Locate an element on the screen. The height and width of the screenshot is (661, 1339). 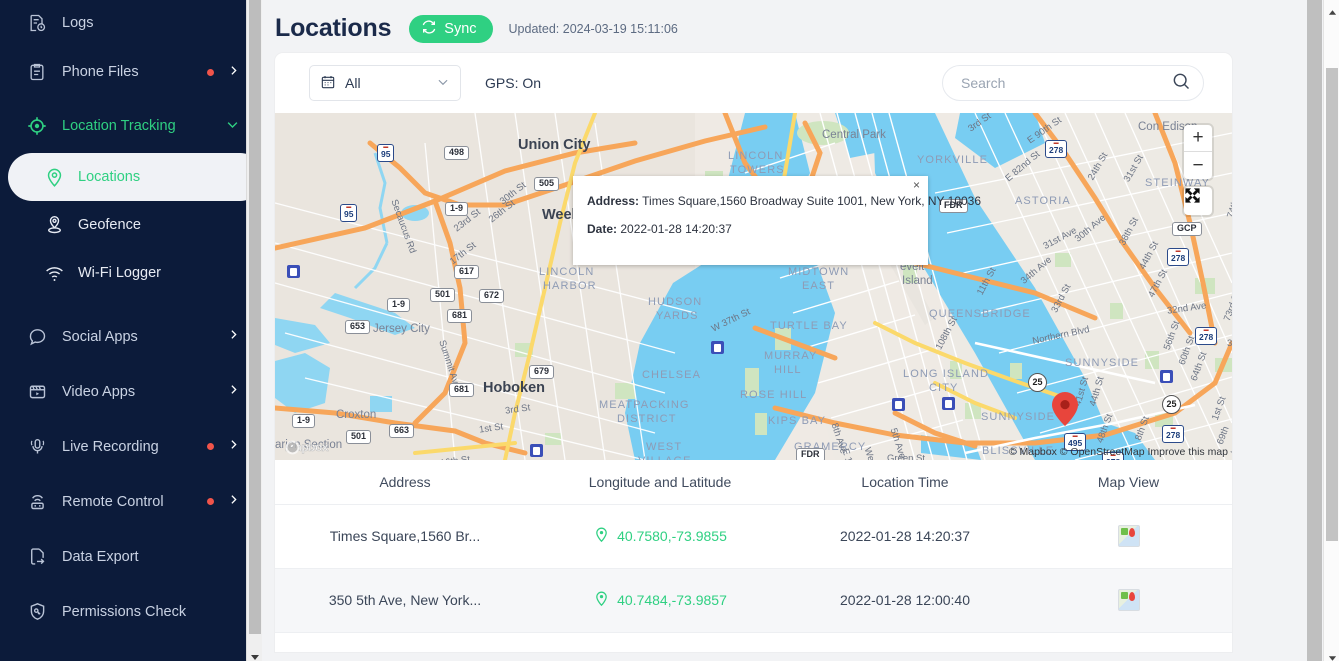
table-row is located at coordinates (753, 642).